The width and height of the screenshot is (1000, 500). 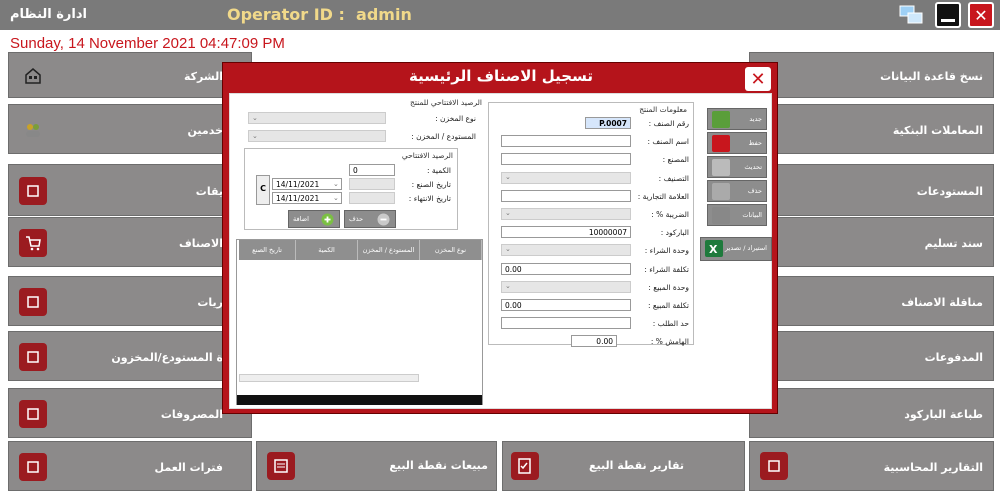 I want to click on qty-input: 0, so click(x=372, y=170).